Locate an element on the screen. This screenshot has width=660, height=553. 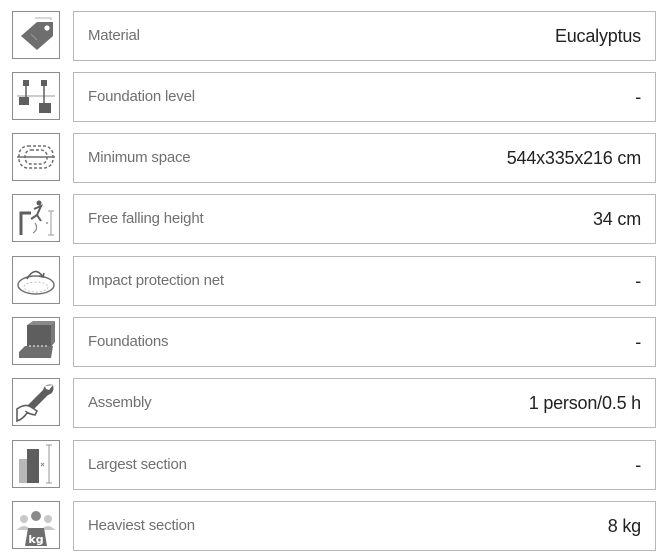
spec-label: Assembly is located at coordinates (120, 402).